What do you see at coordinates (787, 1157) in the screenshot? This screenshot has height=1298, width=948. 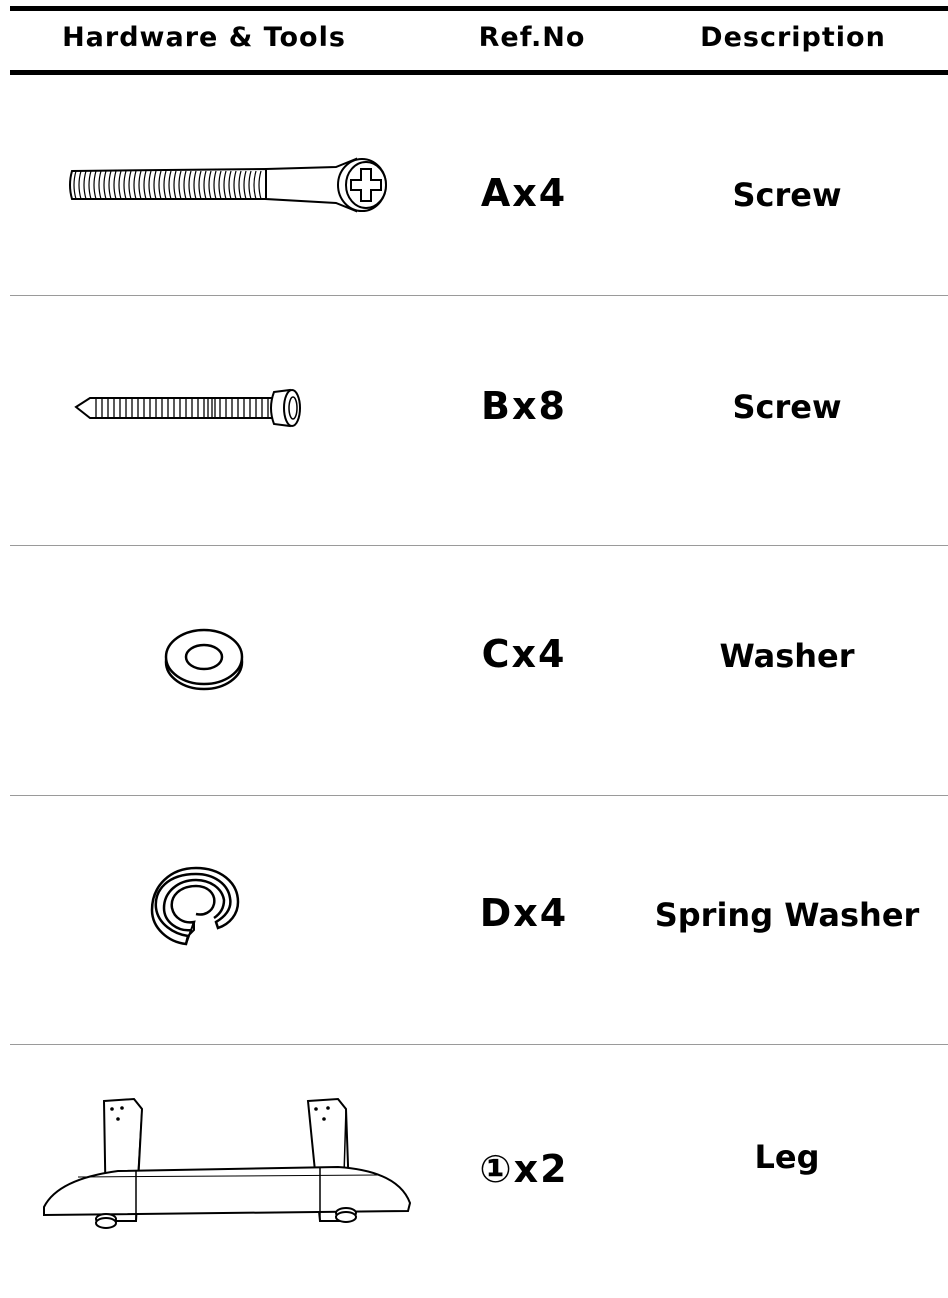 I see `description-leg: Leg` at bounding box center [787, 1157].